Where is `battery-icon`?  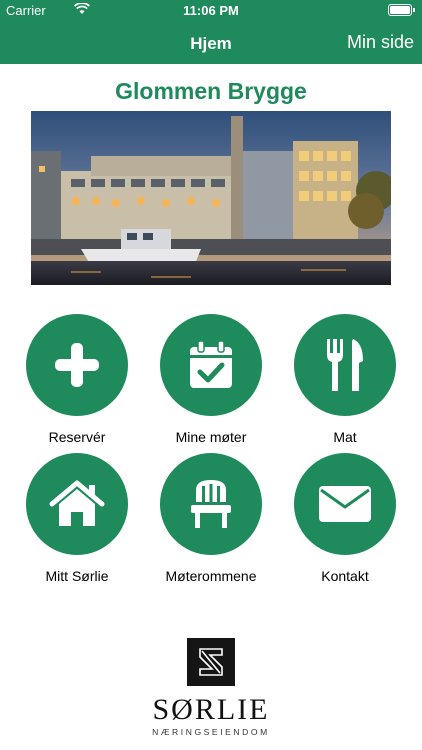
battery-icon is located at coordinates (401, 10).